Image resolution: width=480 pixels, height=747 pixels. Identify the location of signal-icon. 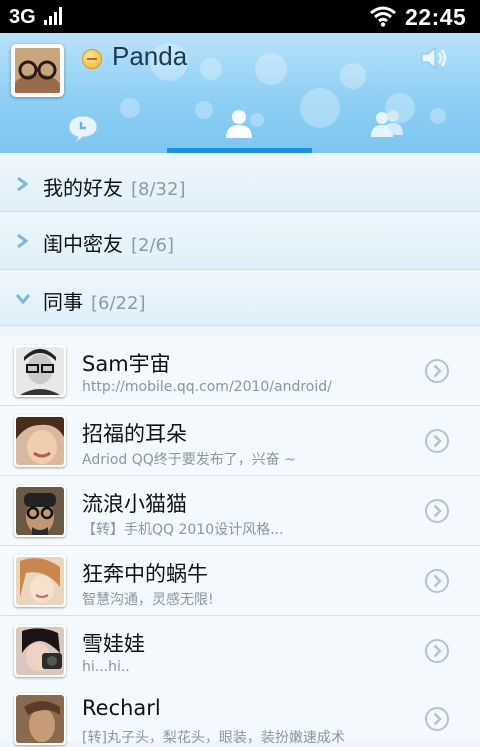
(54, 16).